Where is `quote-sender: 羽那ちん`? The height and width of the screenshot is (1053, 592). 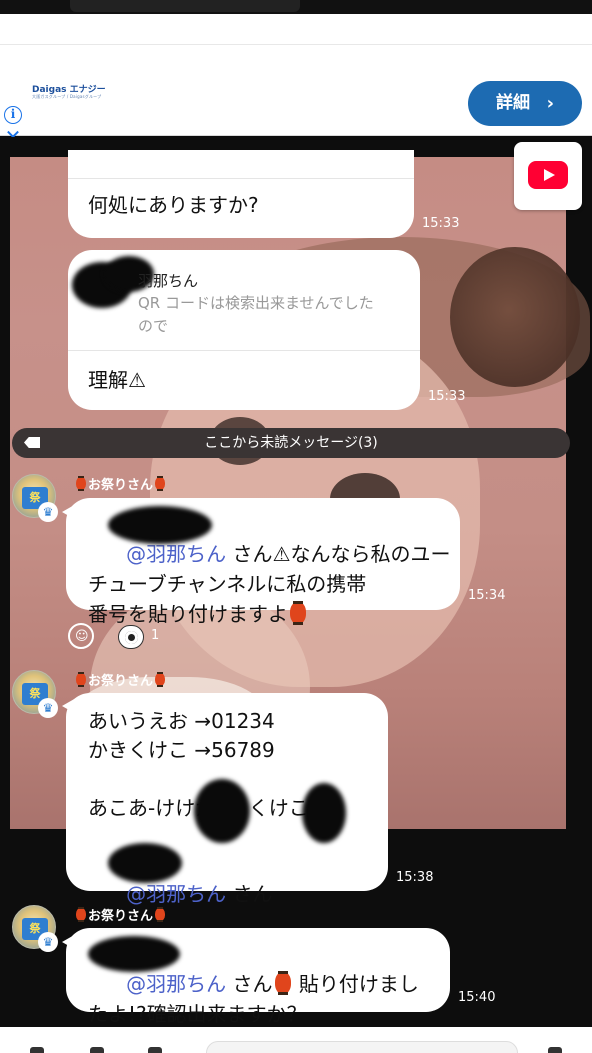
quote-sender: 羽那ちん is located at coordinates (168, 281).